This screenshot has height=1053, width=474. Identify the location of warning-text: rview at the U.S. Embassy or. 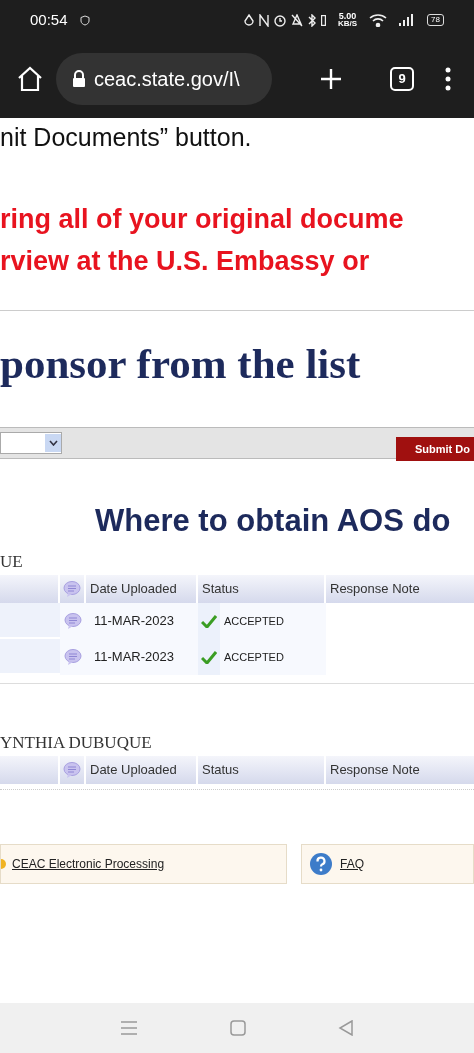
(185, 261).